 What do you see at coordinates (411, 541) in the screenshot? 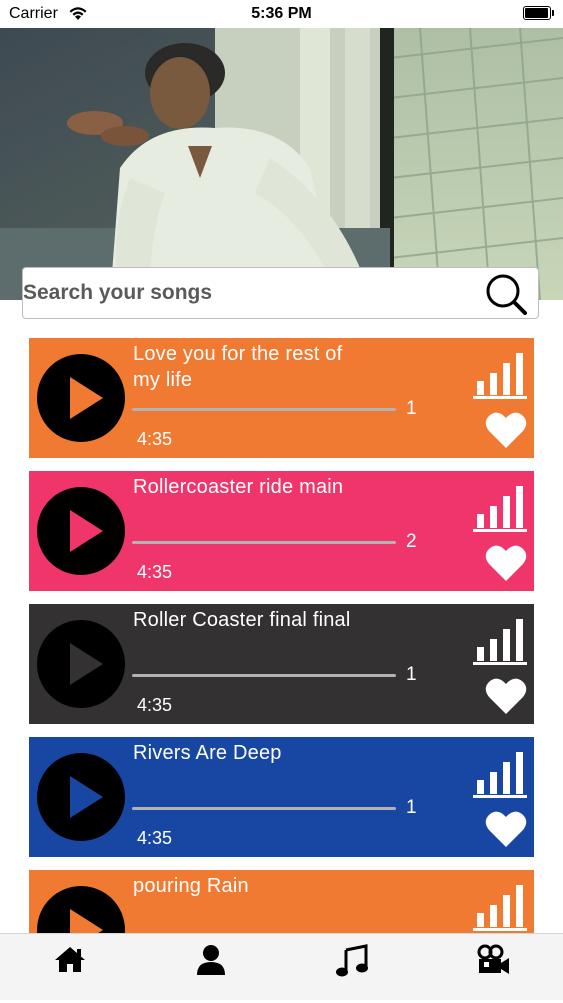
I see `play-count: 2` at bounding box center [411, 541].